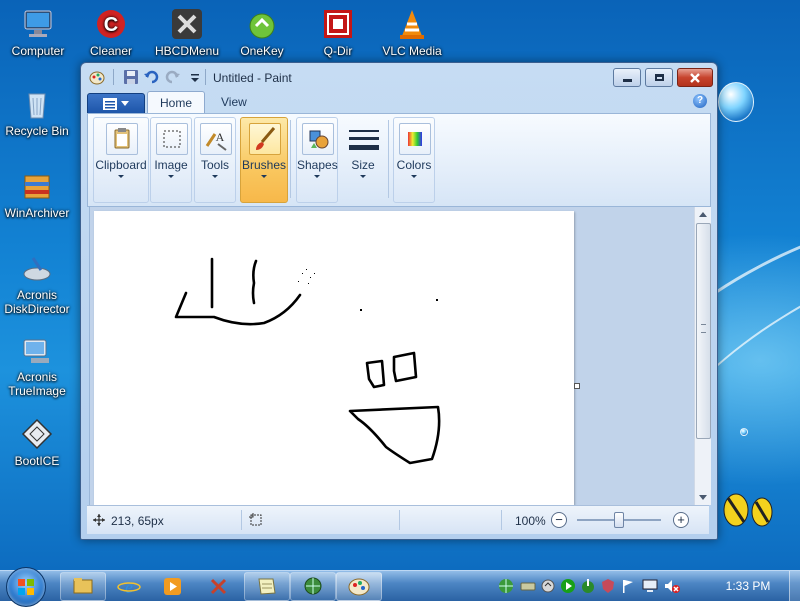  Describe the element at coordinates (506, 586) in the screenshot. I see `tray-network-globe-icon` at that location.